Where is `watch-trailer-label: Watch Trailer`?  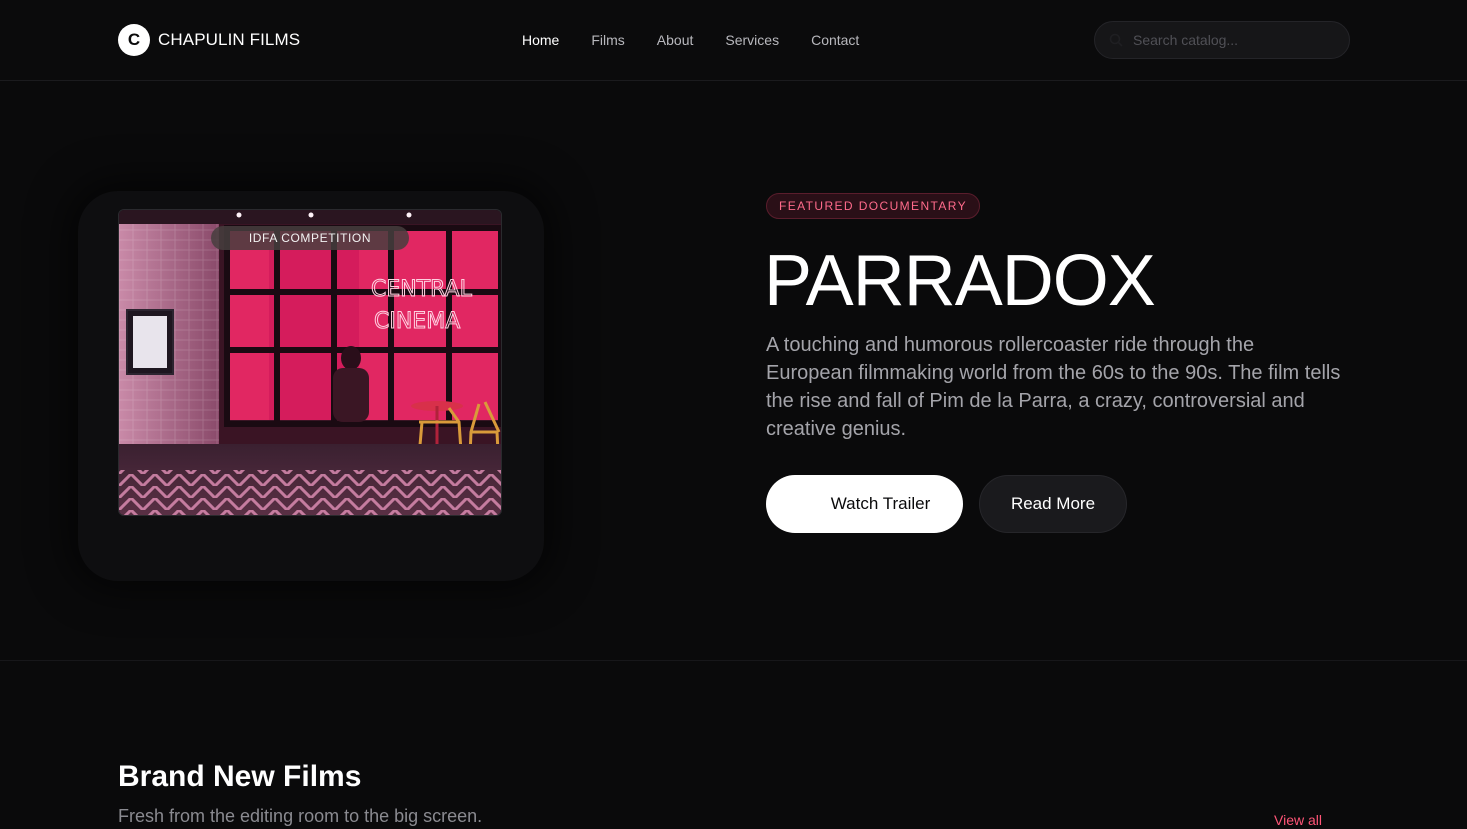
watch-trailer-label: Watch Trailer is located at coordinates (880, 503).